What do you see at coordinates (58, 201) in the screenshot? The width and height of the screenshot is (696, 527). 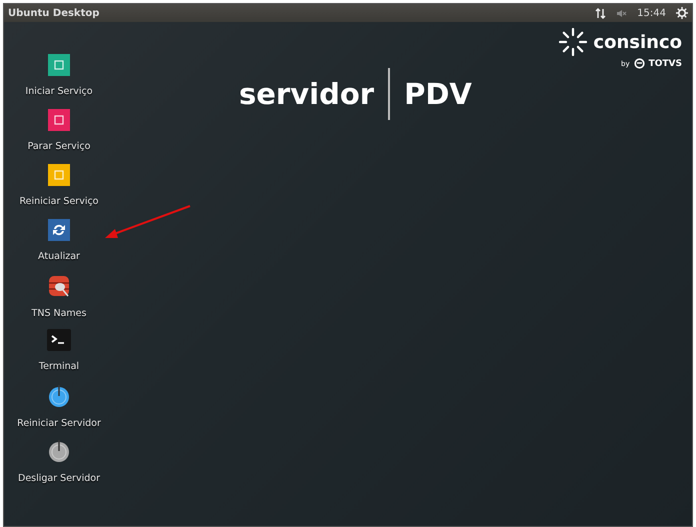 I see `desktop-icon-label: Reiniciar Serviço` at bounding box center [58, 201].